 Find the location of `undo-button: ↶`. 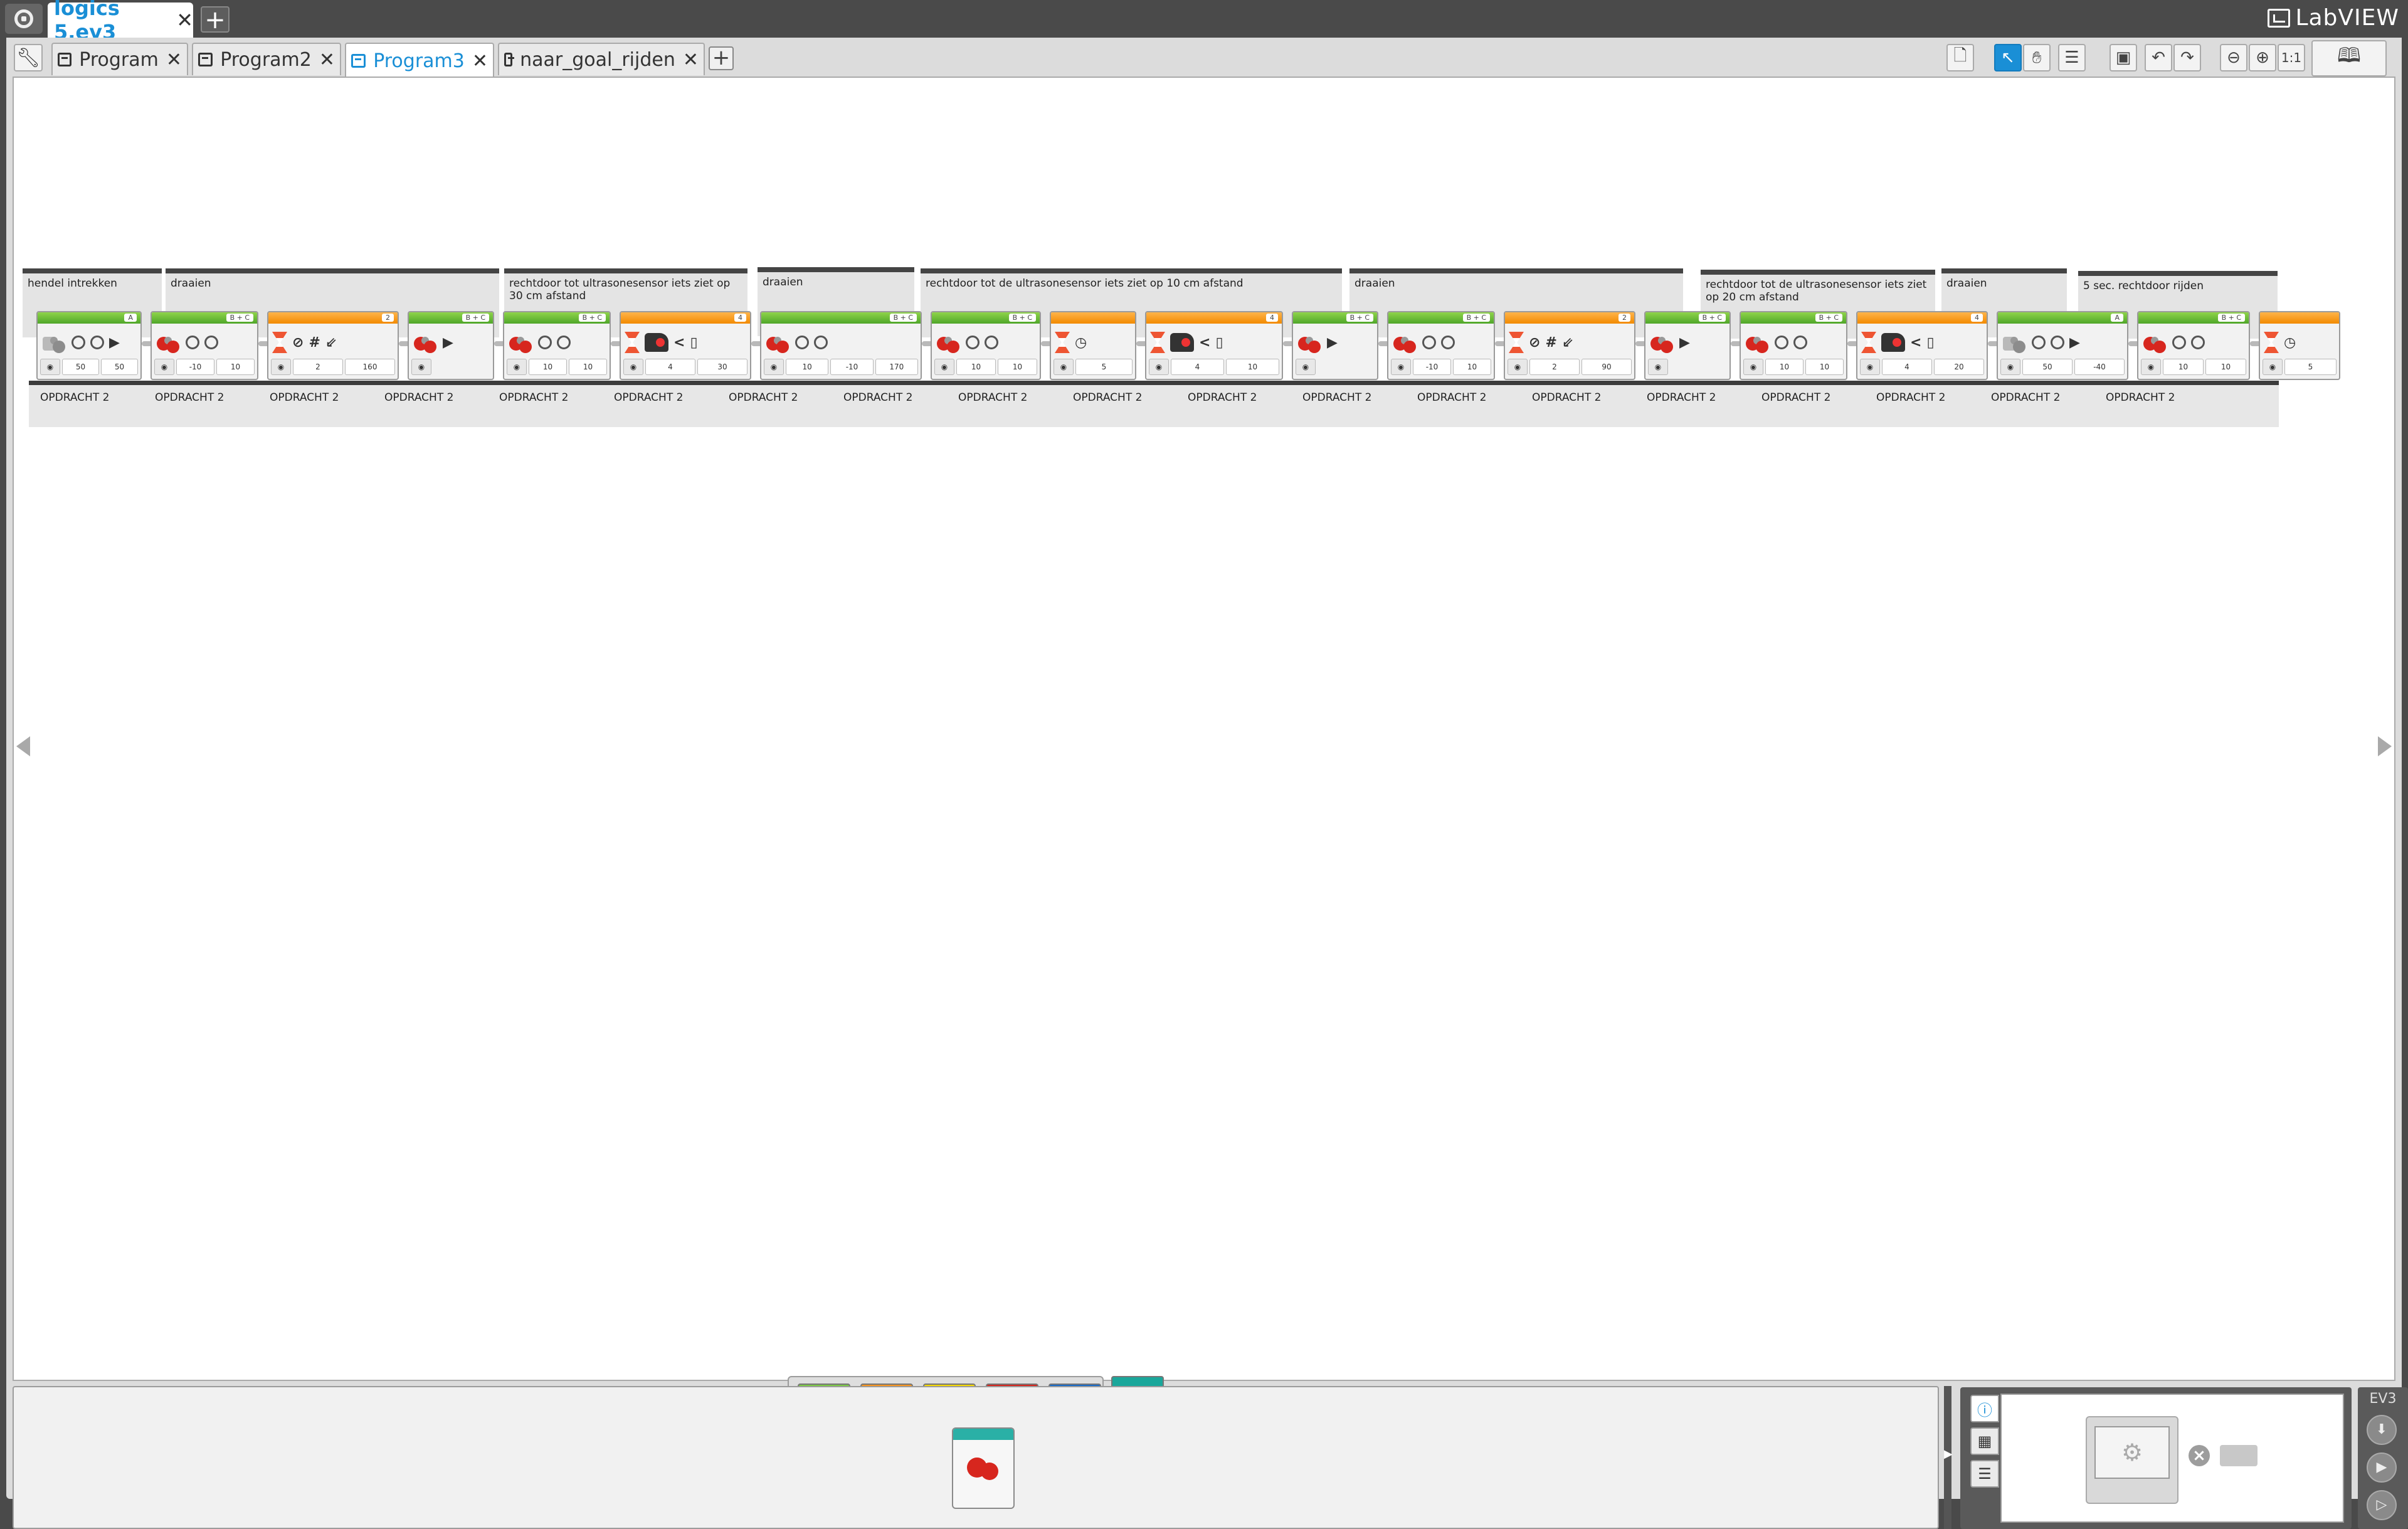

undo-button: ↶ is located at coordinates (2158, 57).